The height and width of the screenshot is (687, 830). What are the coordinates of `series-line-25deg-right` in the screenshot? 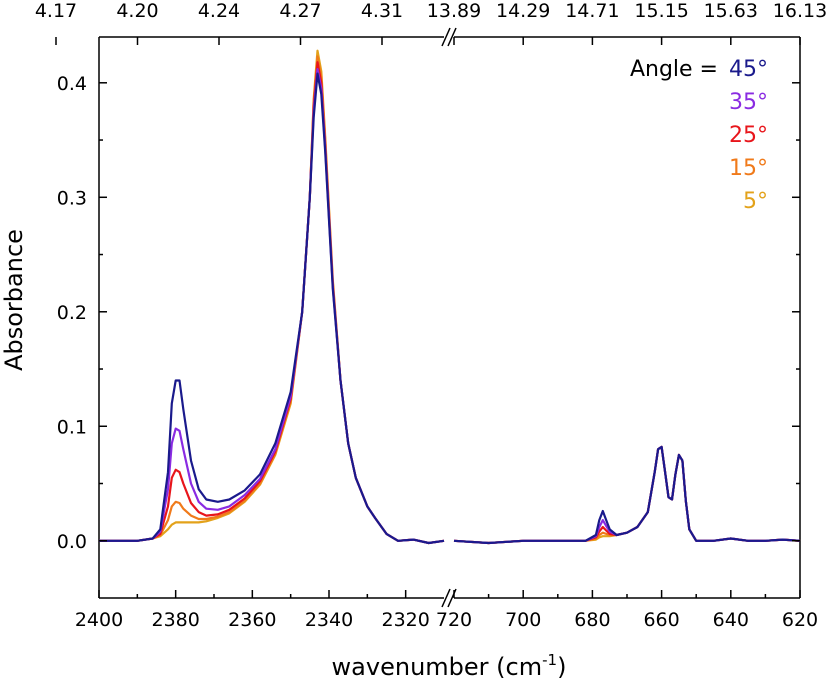 It's located at (627, 495).